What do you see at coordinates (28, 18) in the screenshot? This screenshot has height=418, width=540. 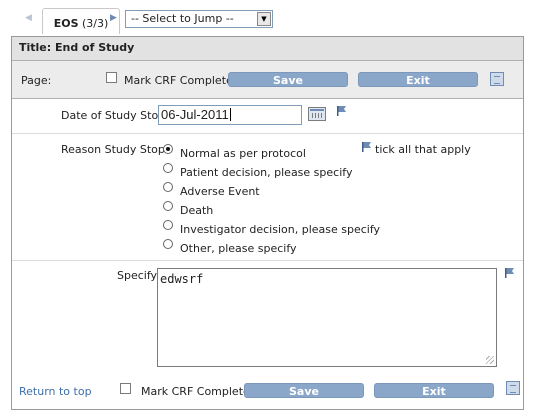 I see `prev-tab-arrow-icon: ◀` at bounding box center [28, 18].